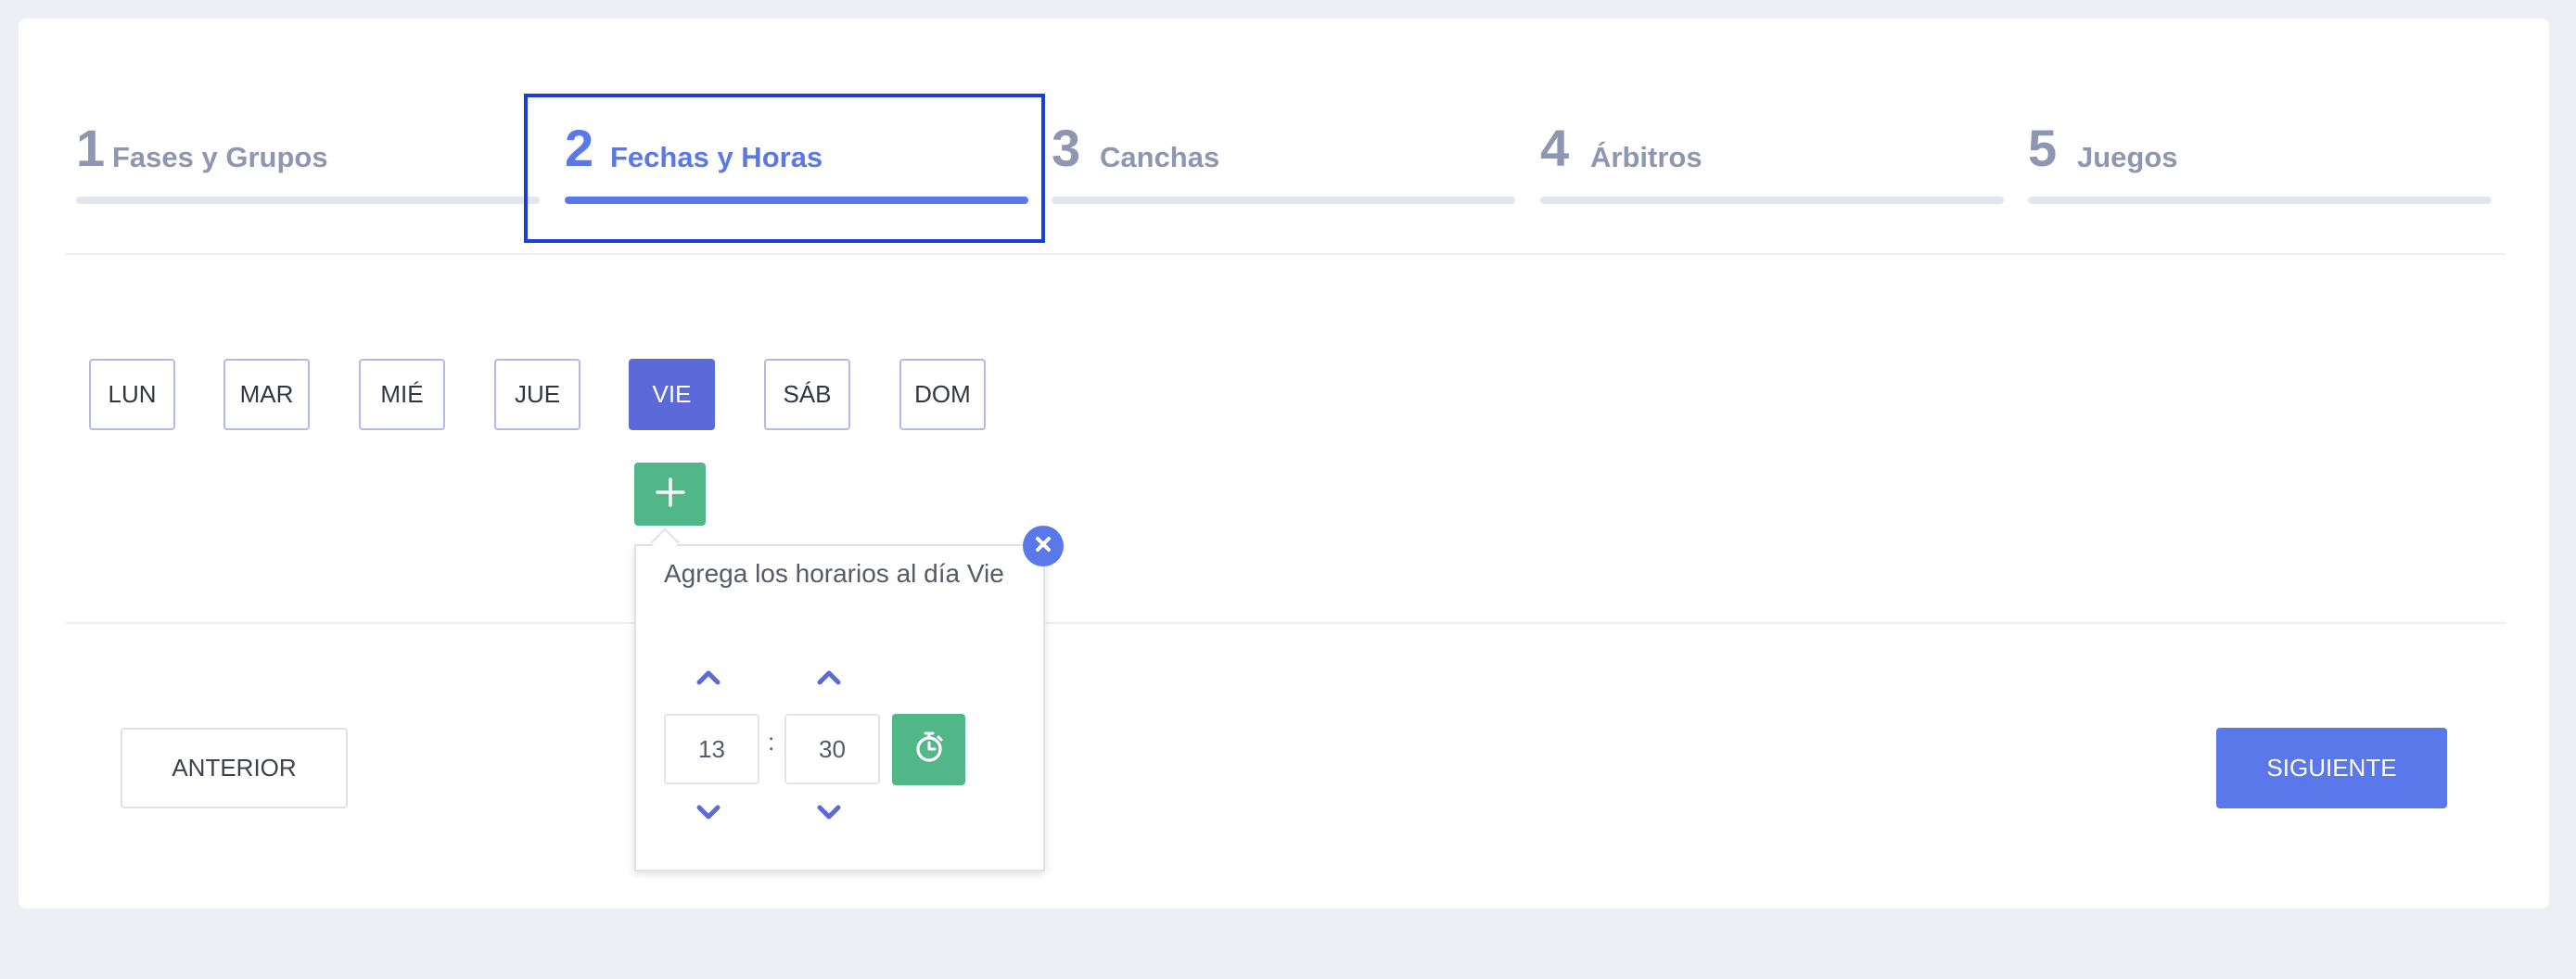 The width and height of the screenshot is (2576, 979). Describe the element at coordinates (712, 749) in the screenshot. I see `hour-input: 13` at that location.